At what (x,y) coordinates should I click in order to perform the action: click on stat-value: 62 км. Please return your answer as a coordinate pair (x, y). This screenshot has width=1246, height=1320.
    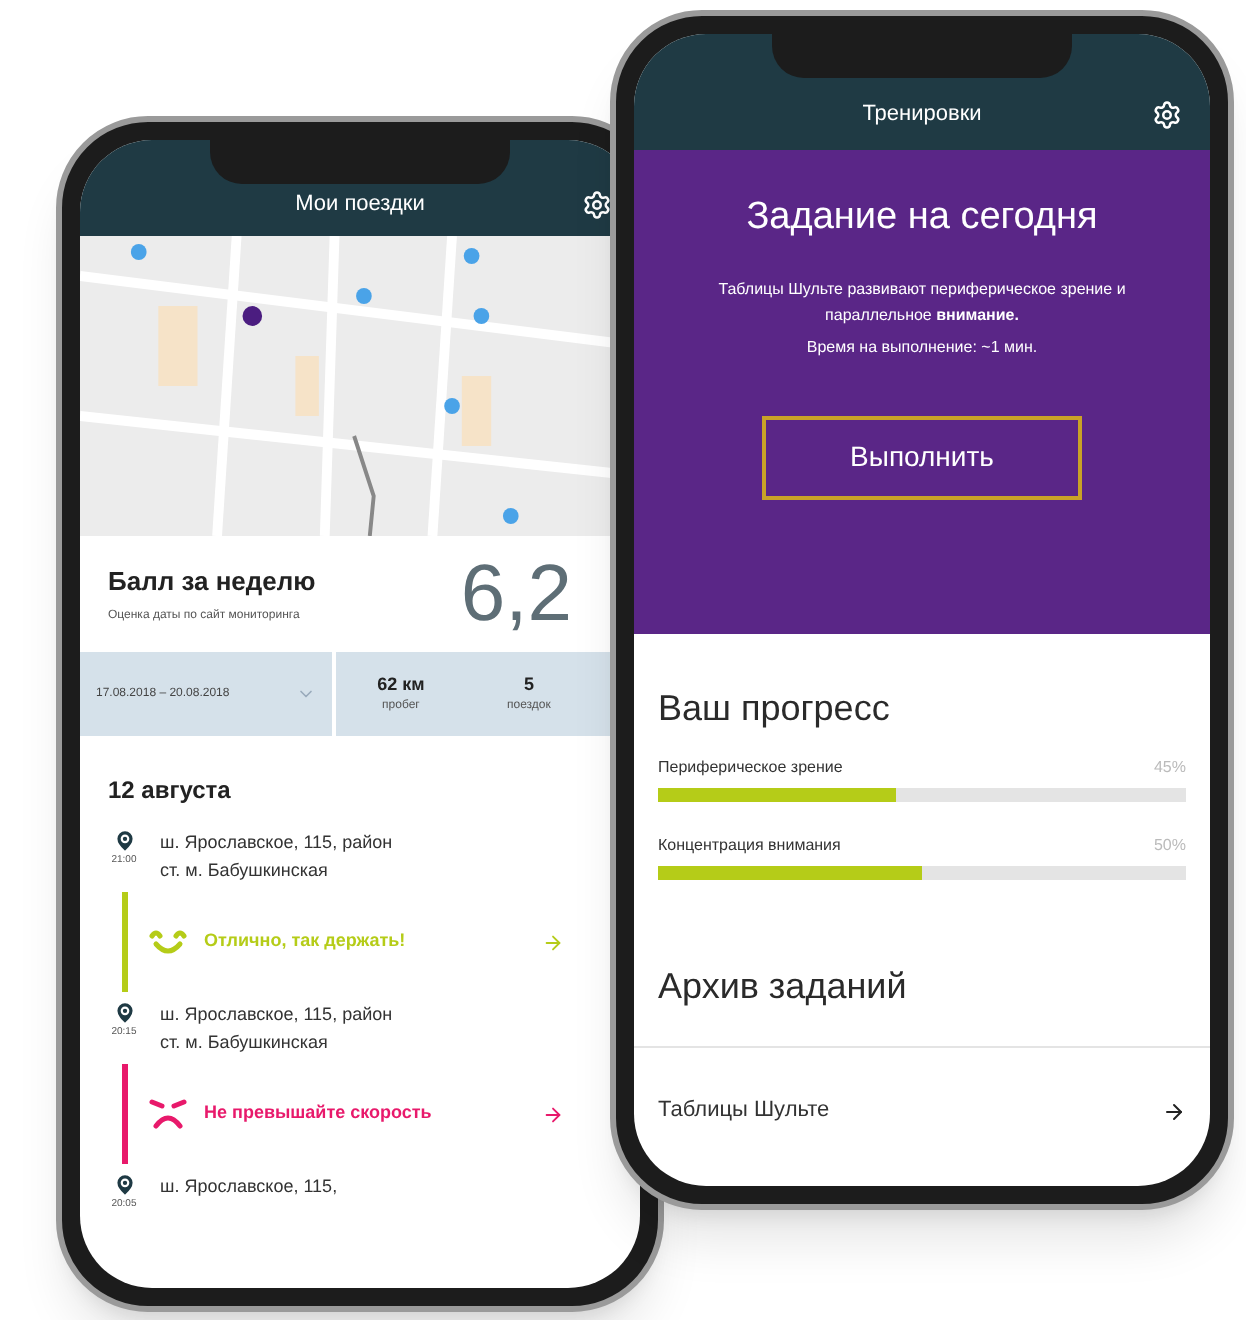
    Looking at the image, I should click on (401, 684).